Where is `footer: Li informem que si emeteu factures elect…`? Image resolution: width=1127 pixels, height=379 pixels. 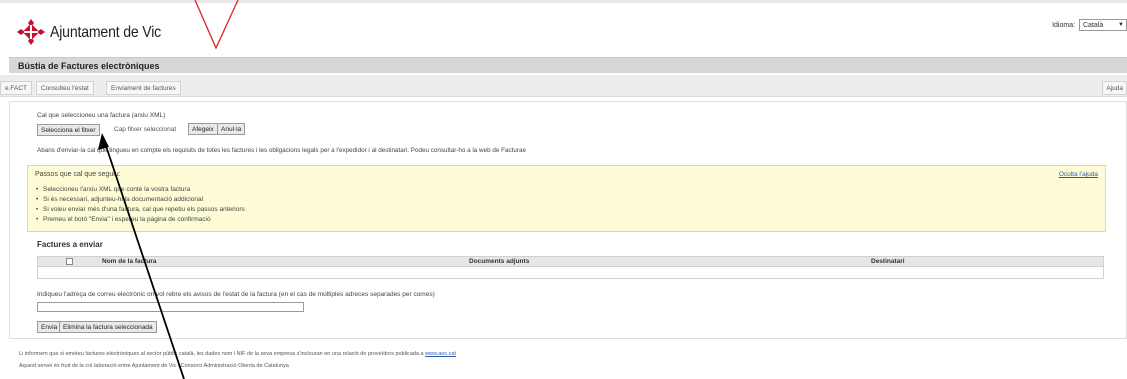 footer: Li informem que si emeteu factures elect… is located at coordinates (563, 362).